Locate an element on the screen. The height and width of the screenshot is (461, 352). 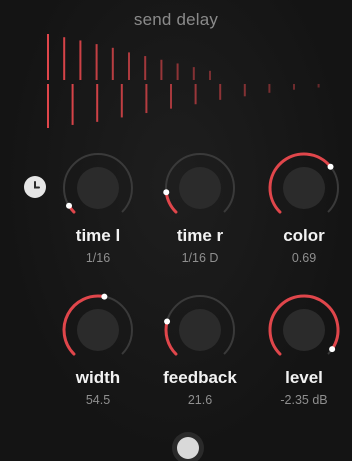
knob-time-r: time r 1/16 D is located at coordinates (200, 210).